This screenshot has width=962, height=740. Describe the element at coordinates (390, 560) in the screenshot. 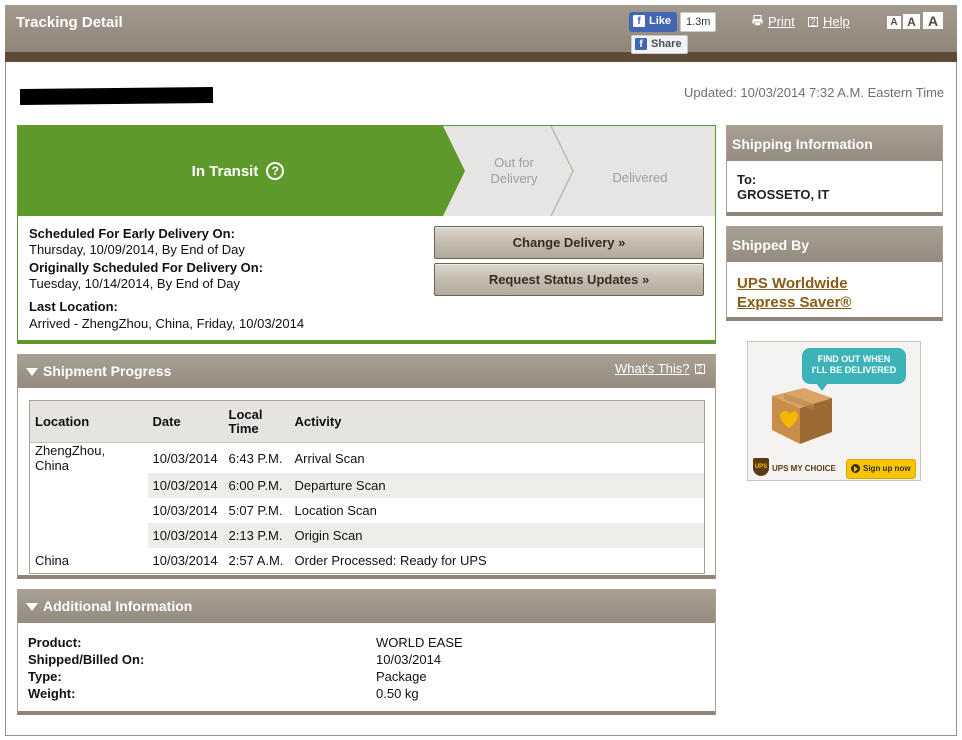

I see `row-activity: Order Processed: Ready for UPS` at that location.